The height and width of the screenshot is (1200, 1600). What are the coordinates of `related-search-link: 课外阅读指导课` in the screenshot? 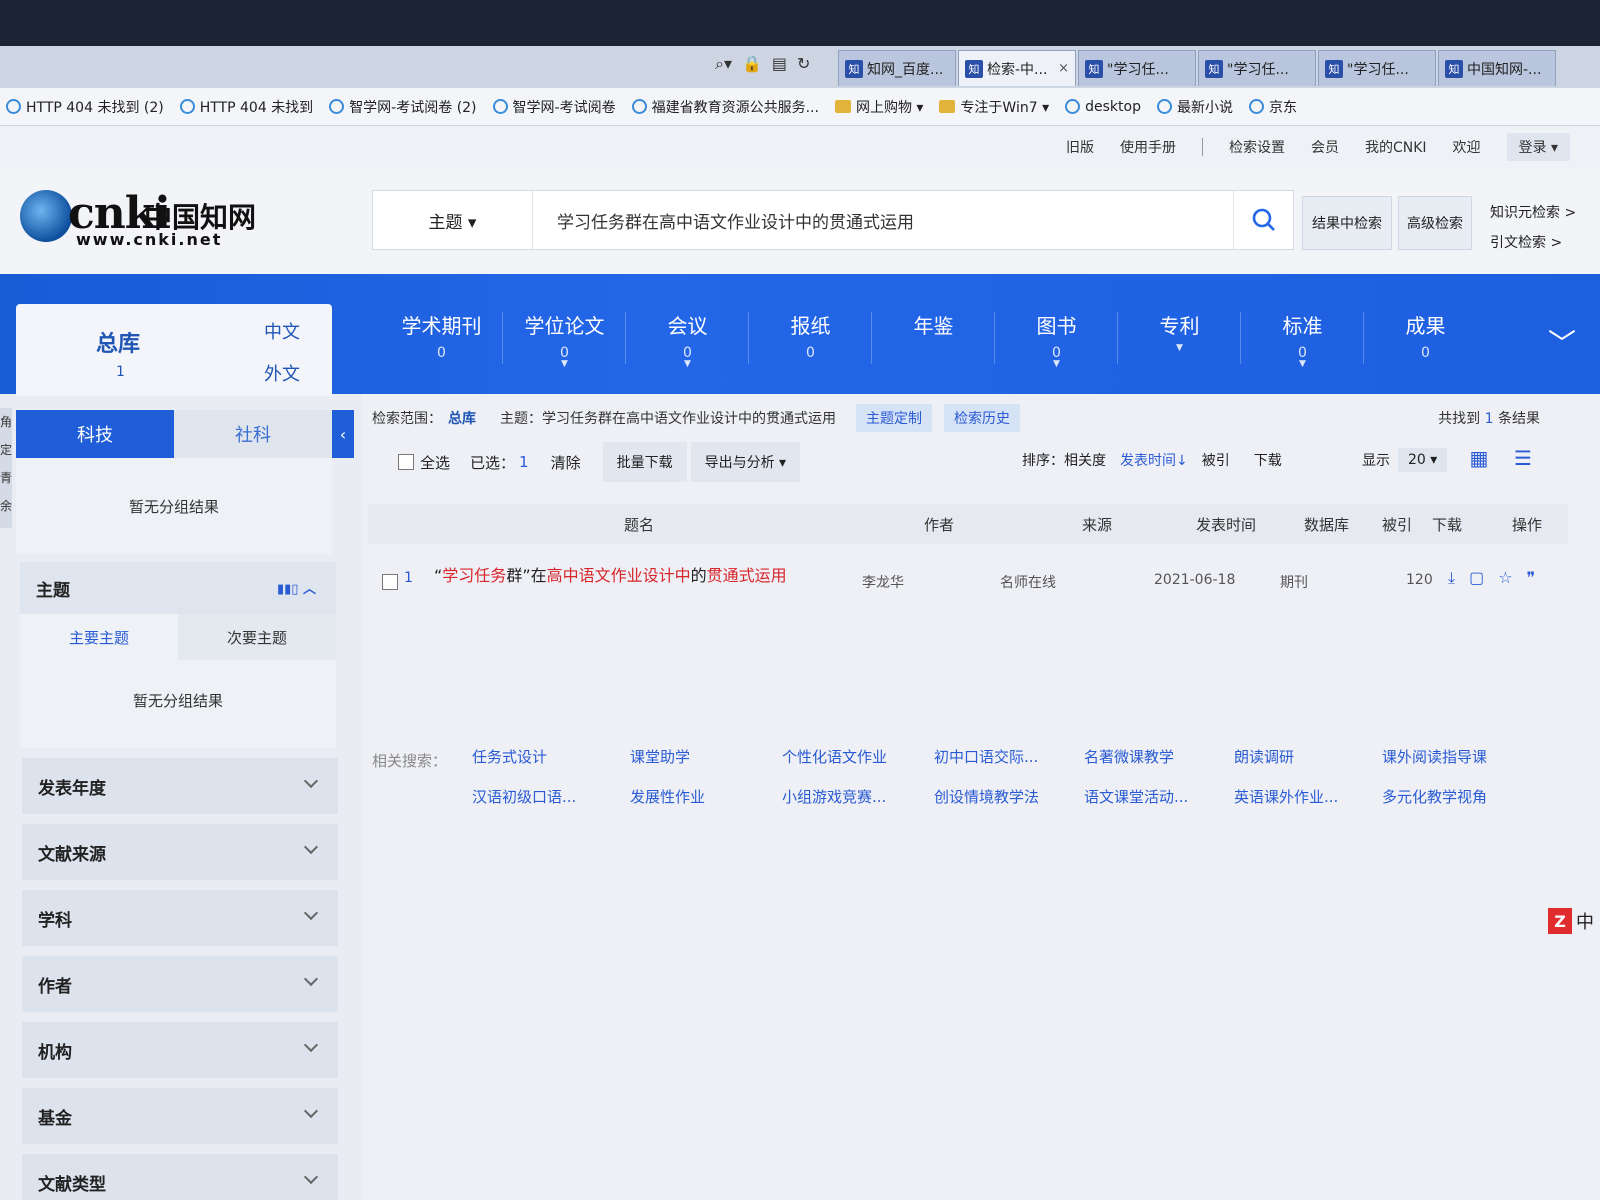 It's located at (1434, 756).